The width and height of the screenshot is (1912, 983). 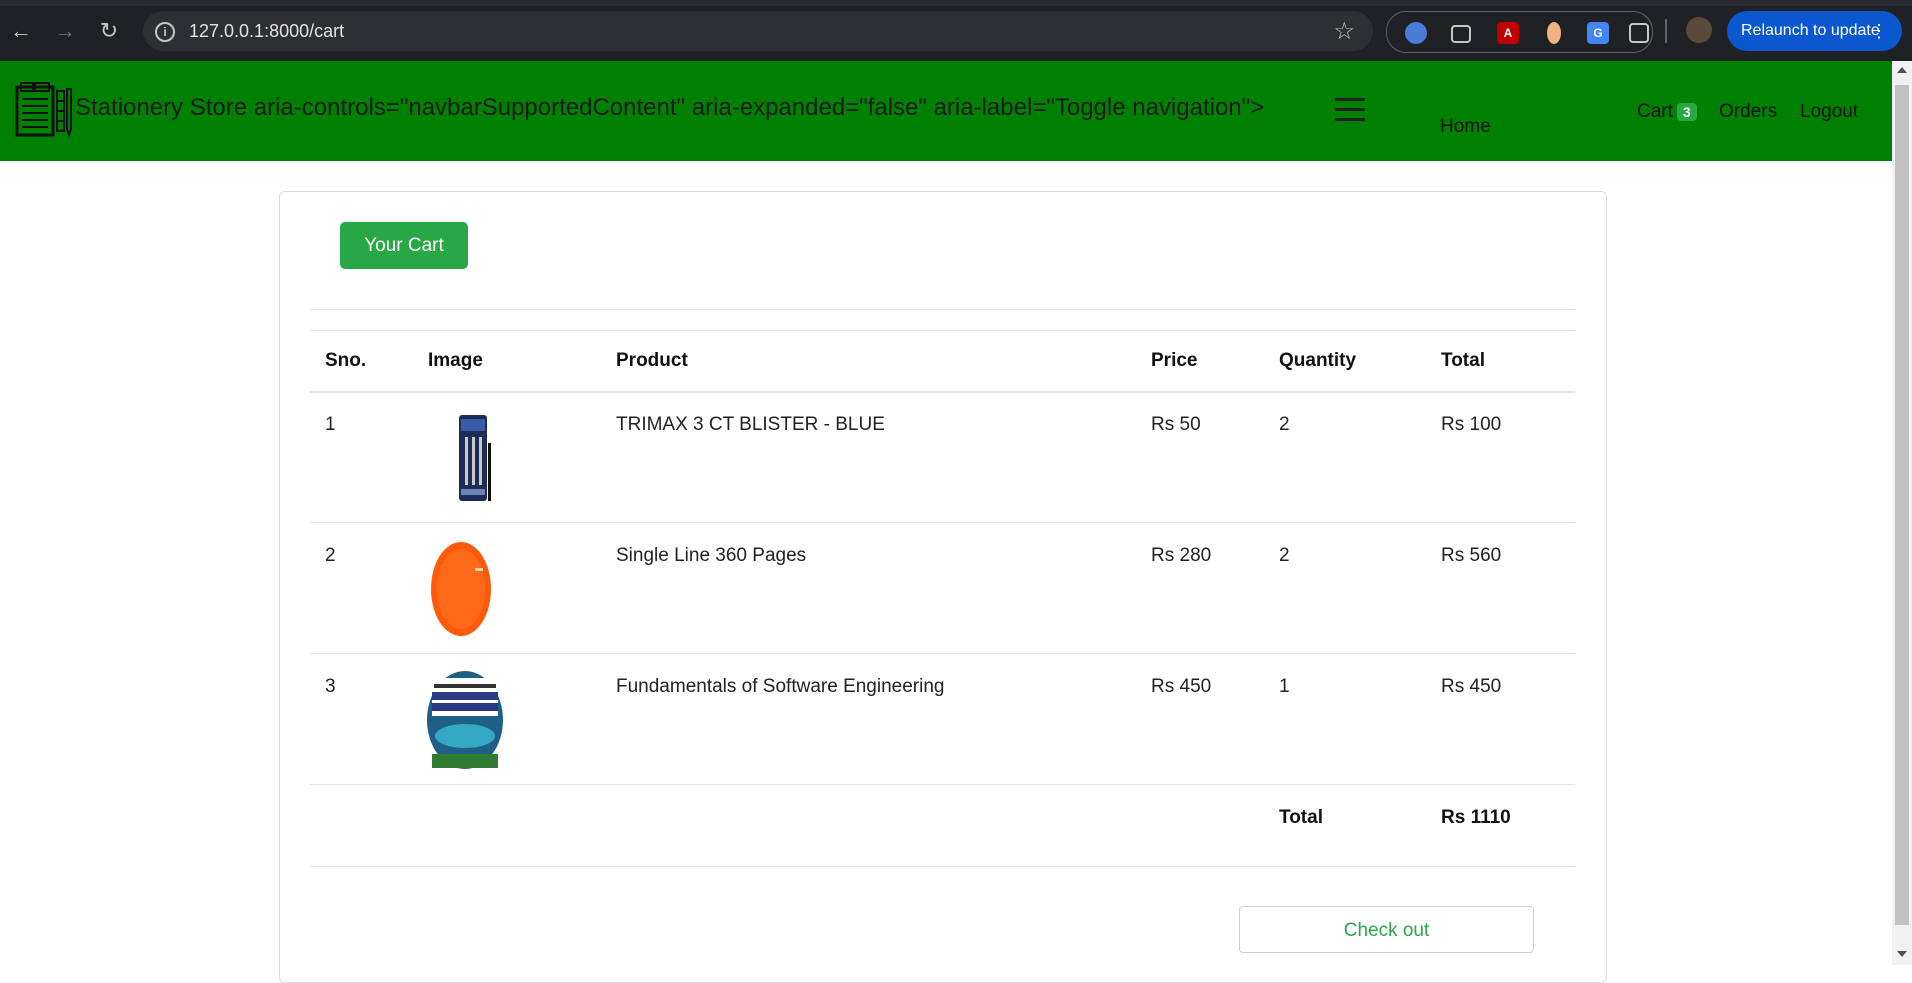 I want to click on product-image-book, so click(x=465, y=720).